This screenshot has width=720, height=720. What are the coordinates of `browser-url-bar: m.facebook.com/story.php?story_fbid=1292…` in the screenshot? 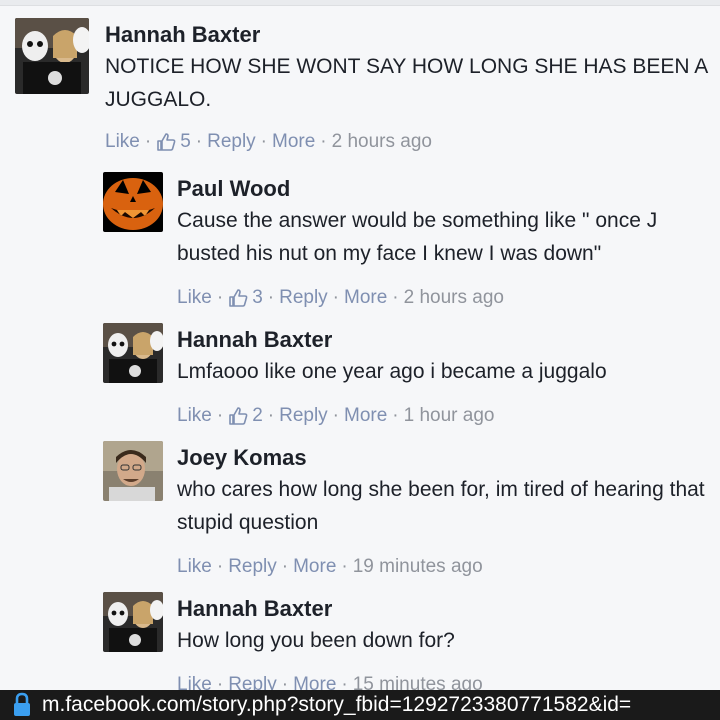 It's located at (360, 705).